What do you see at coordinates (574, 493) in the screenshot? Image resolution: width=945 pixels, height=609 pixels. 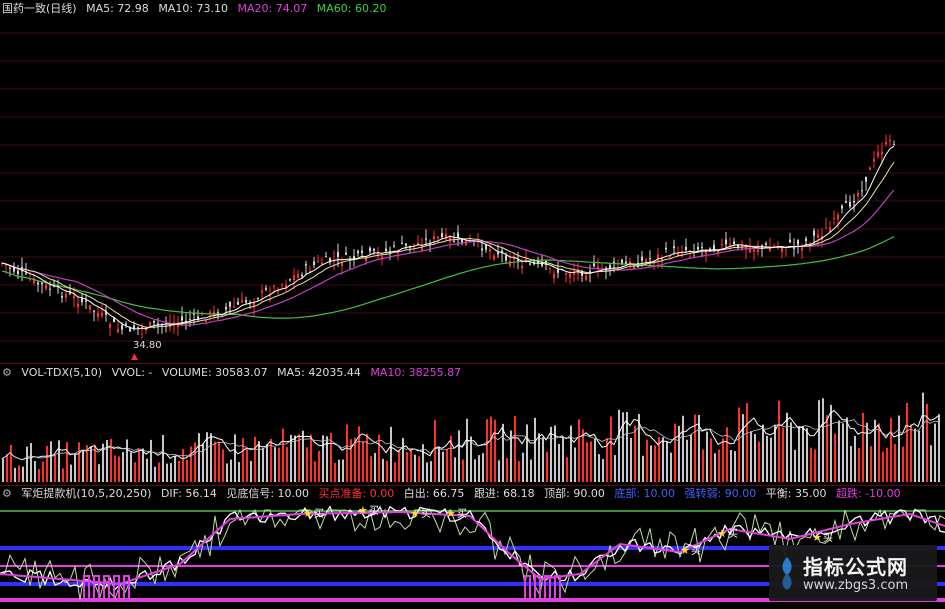 I see `top-value: 顶部: 90.00` at bounding box center [574, 493].